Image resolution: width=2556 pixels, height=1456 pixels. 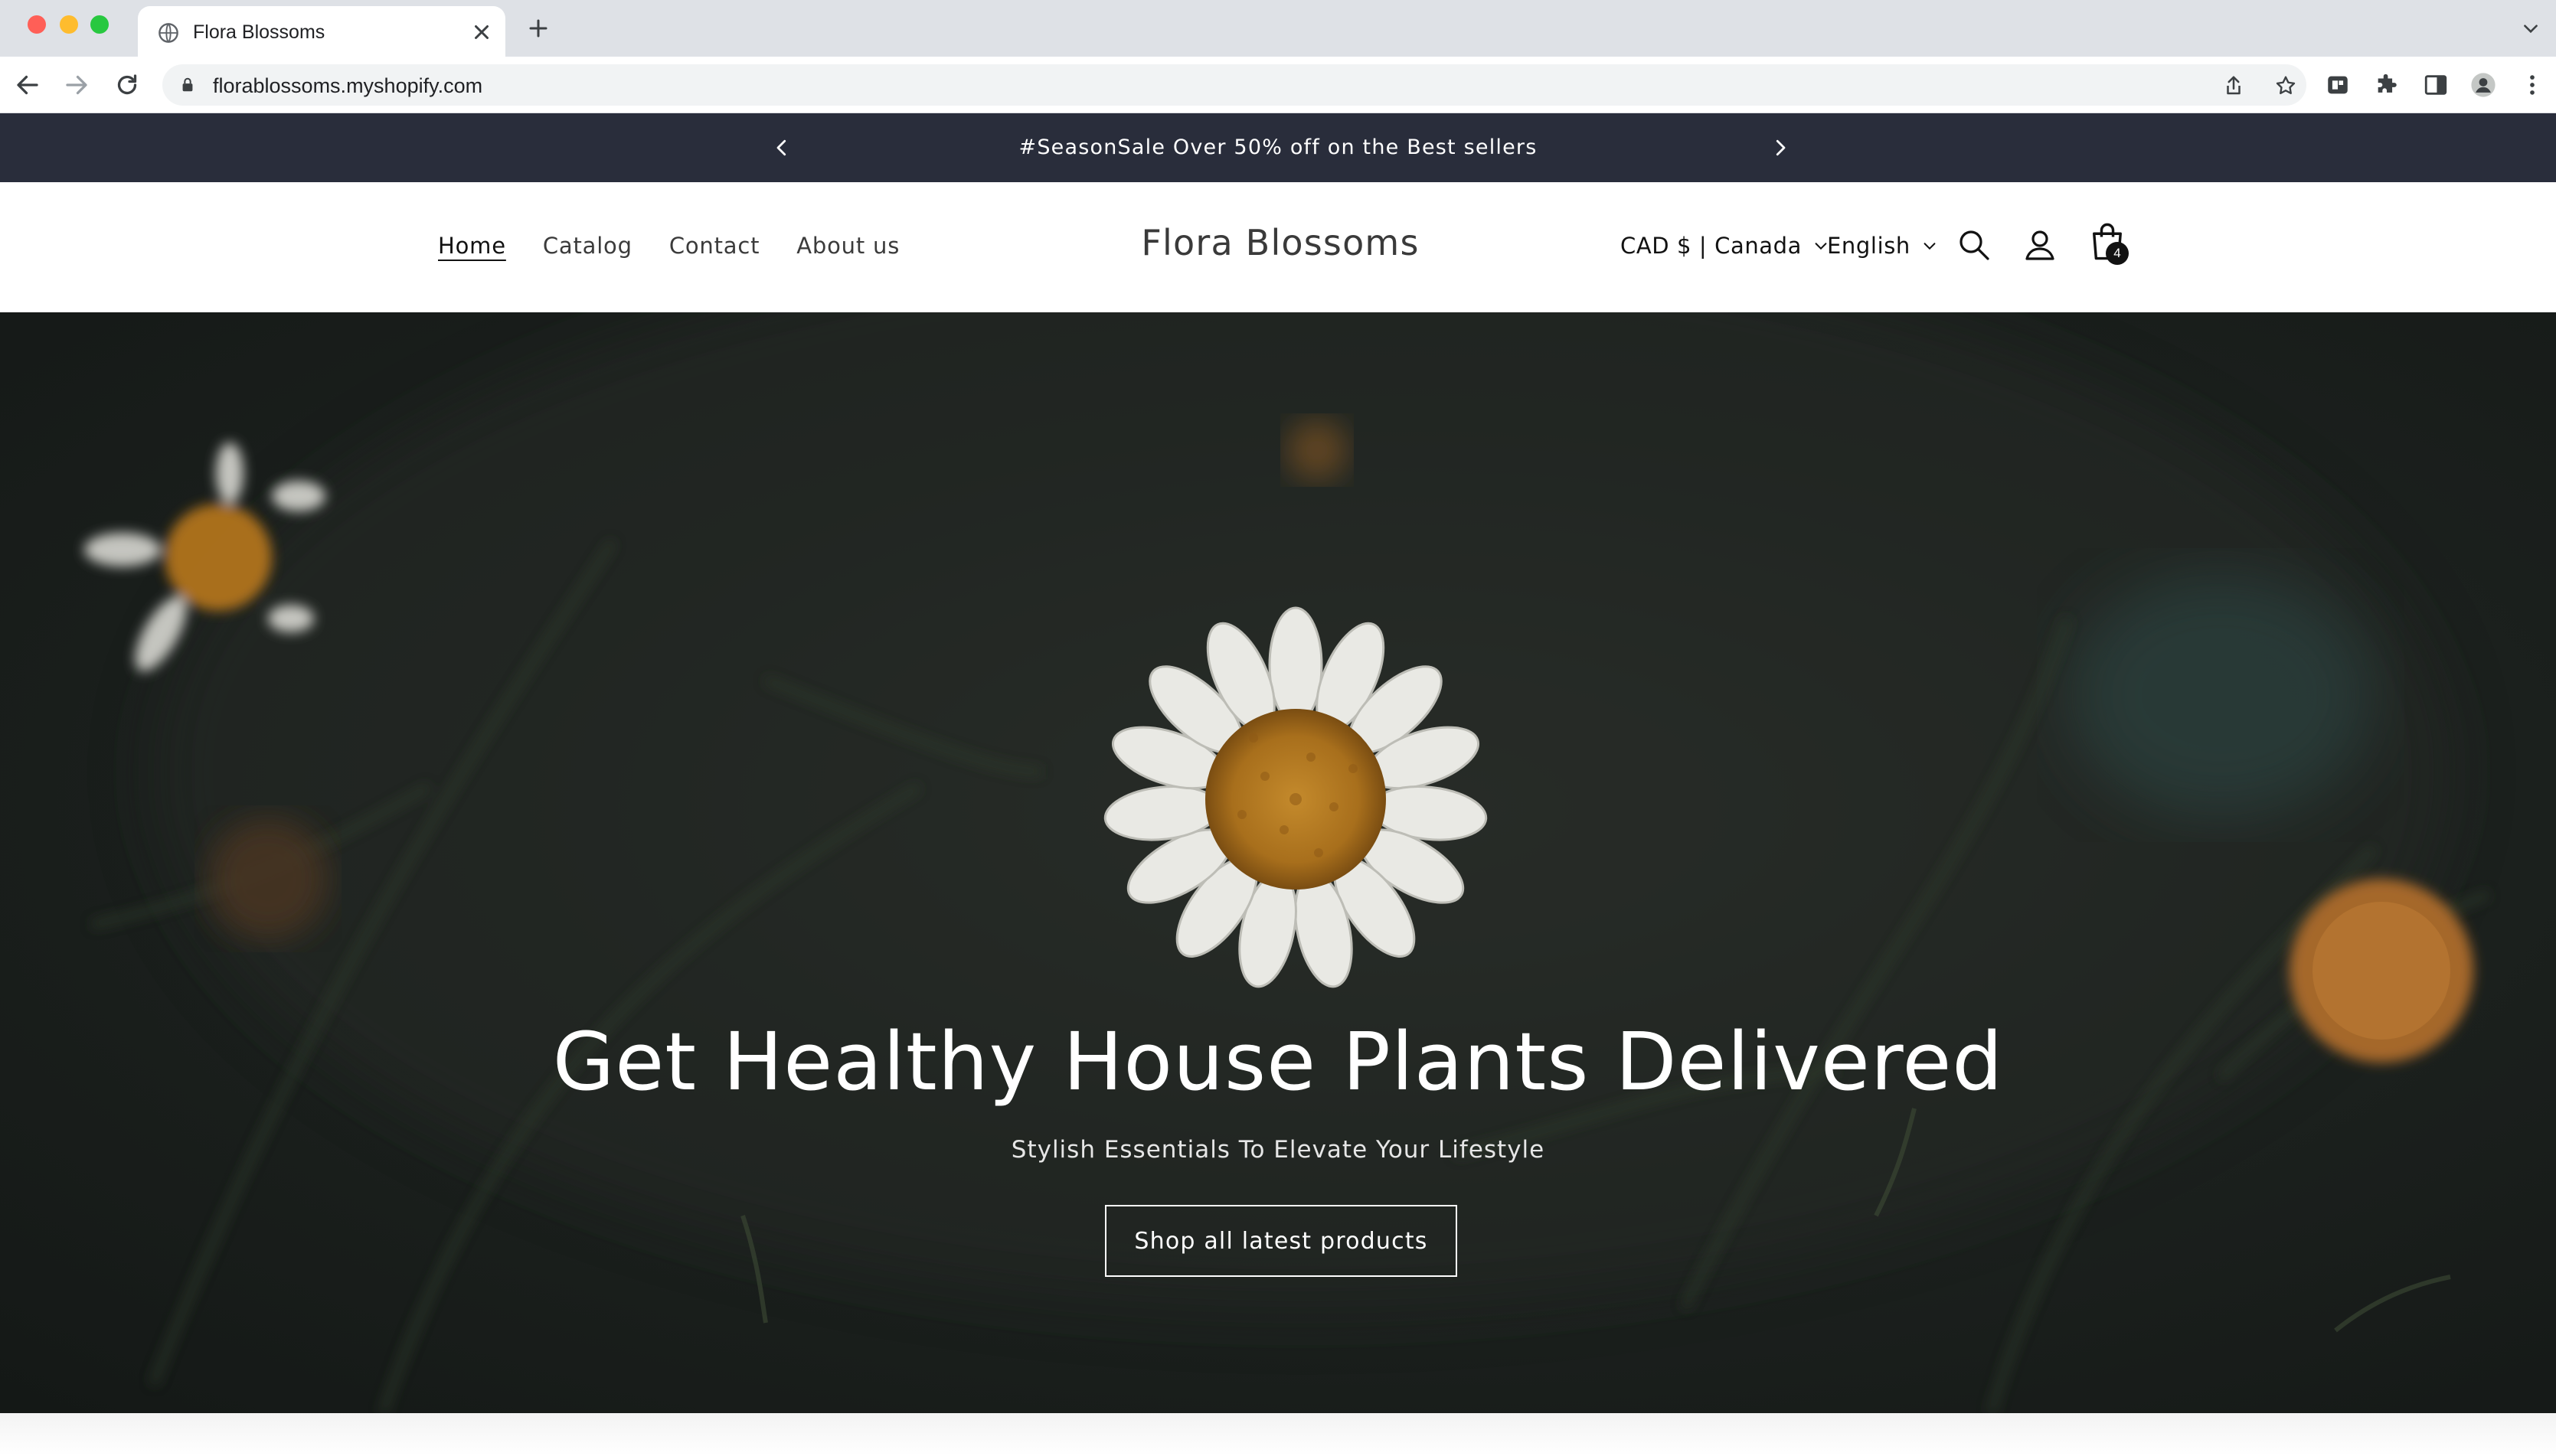 What do you see at coordinates (259, 32) in the screenshot?
I see `tab-title: Flora Blossoms` at bounding box center [259, 32].